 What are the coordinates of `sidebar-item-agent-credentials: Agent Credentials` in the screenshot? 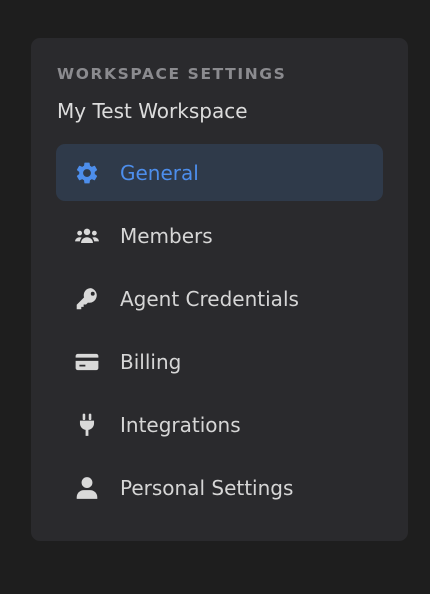 It's located at (219, 298).